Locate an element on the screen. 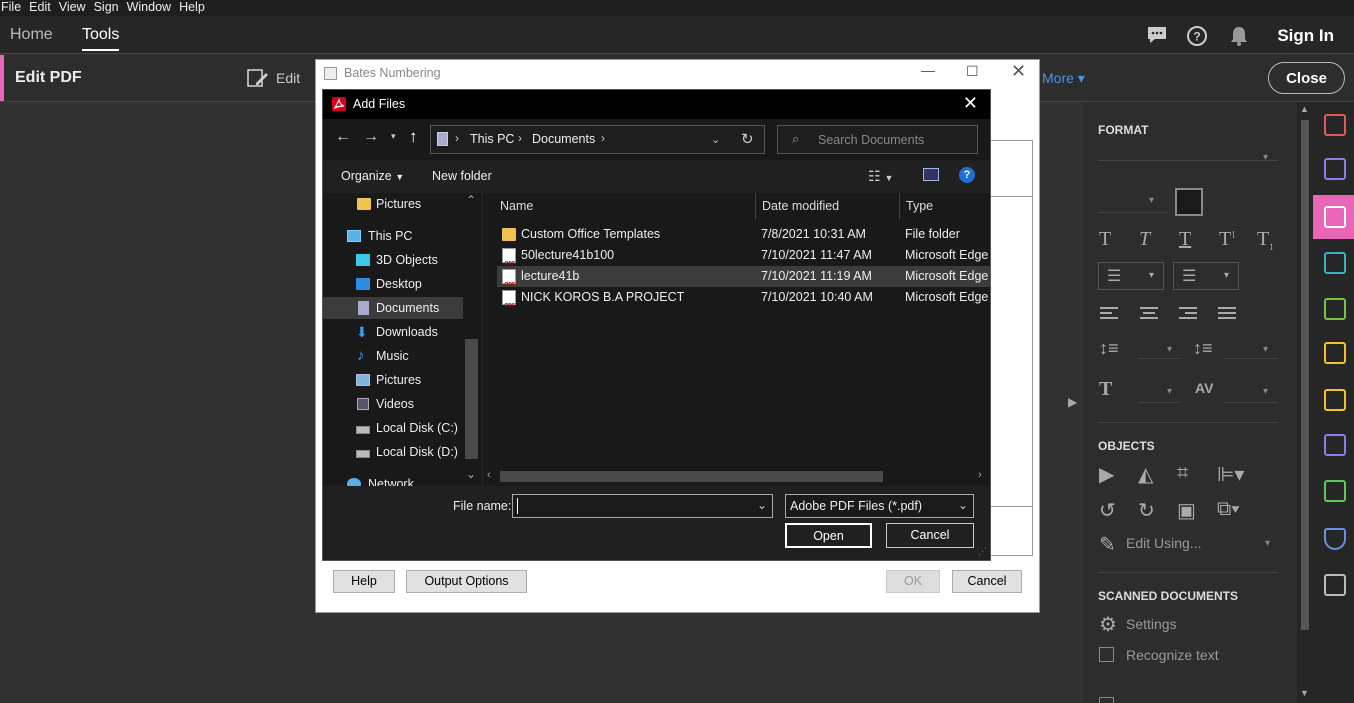 The height and width of the screenshot is (703, 1354). menu-sign: Sign is located at coordinates (110, 8).